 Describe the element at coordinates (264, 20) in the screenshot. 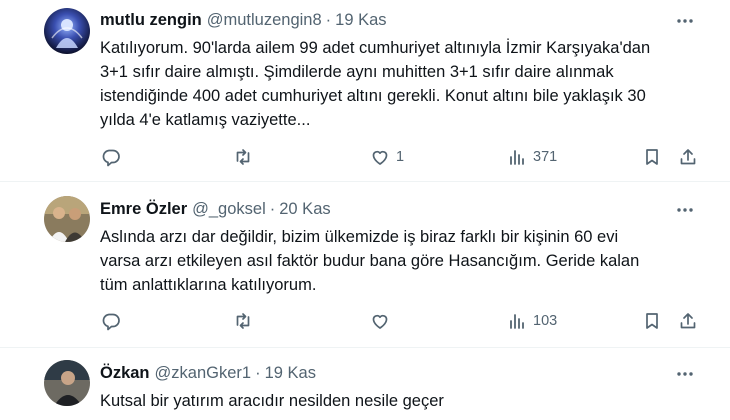

I see `author-handle: @mutluzengin8` at that location.